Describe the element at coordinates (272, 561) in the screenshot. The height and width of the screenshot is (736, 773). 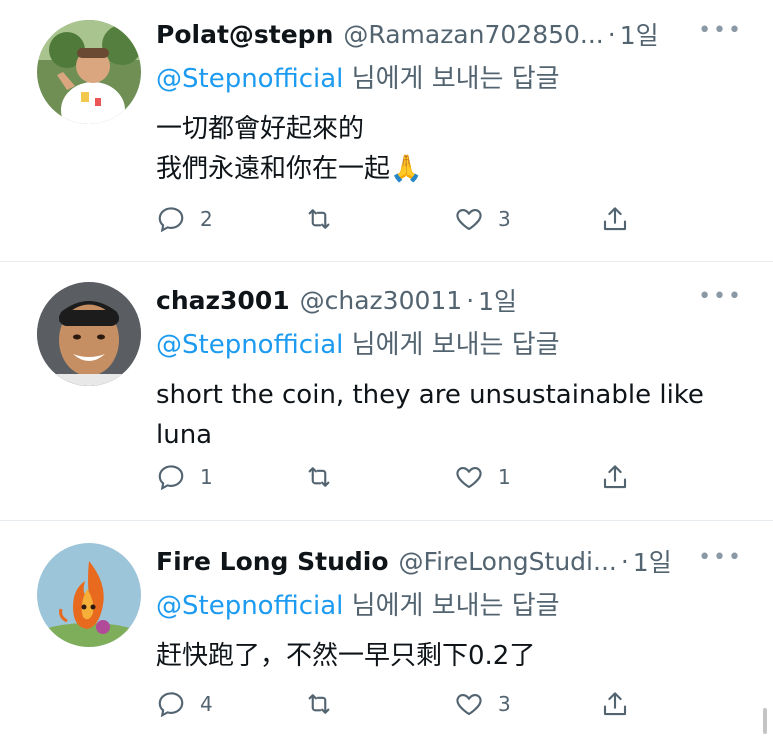
I see `display-name: Fire Long Studio` at that location.